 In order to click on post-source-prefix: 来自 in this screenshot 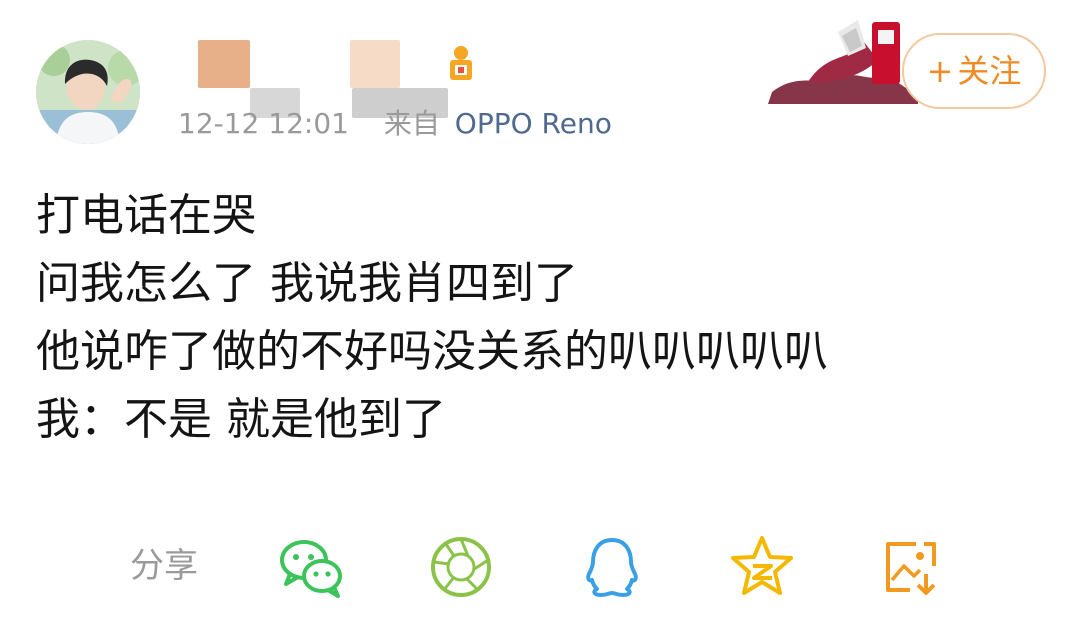, I will do `click(411, 123)`.